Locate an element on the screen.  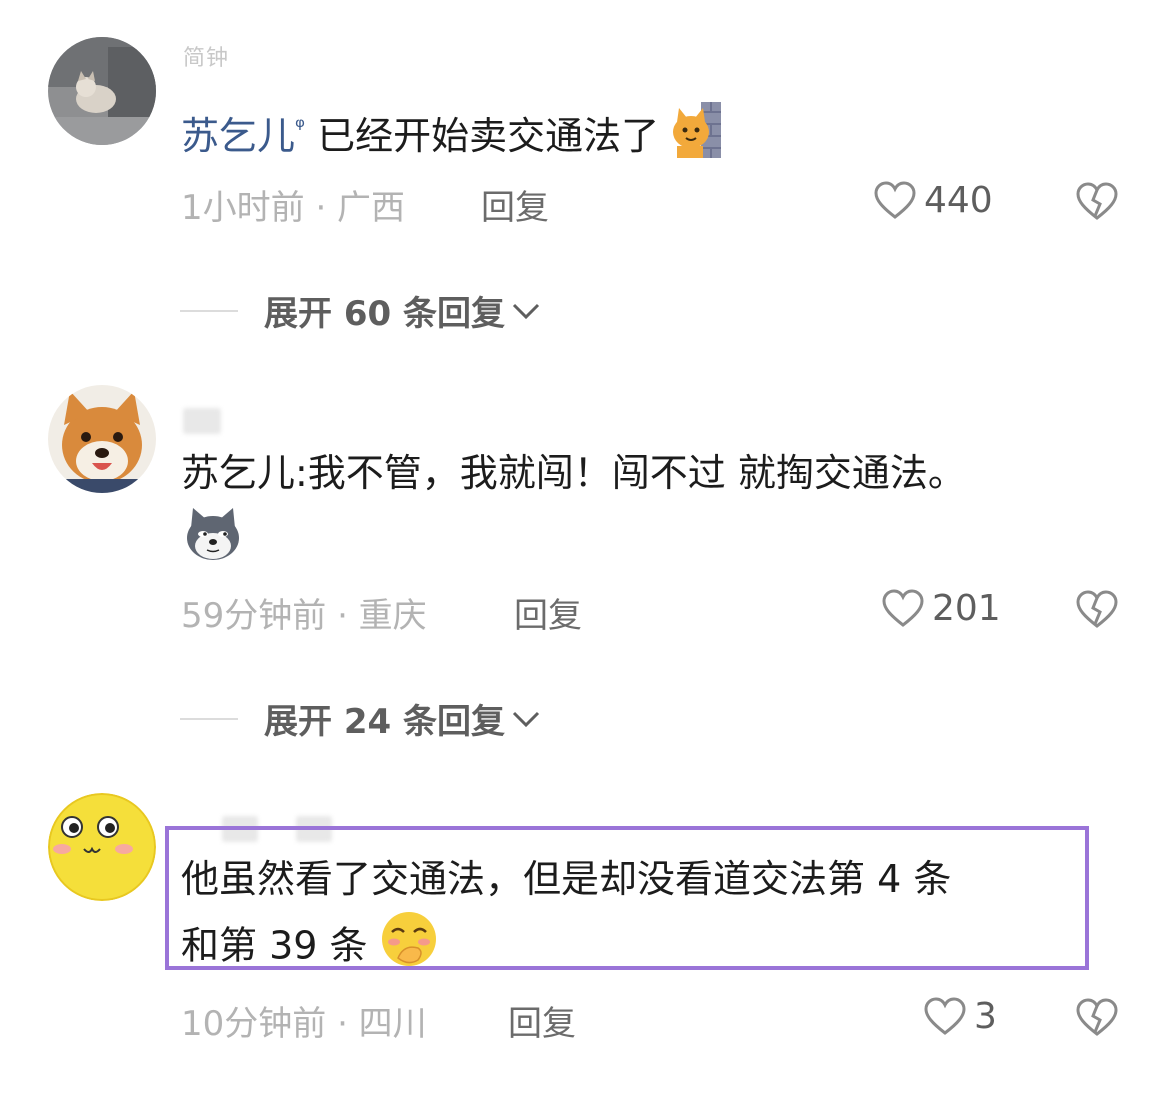
comment-text-line2: 和第 39 条 is located at coordinates (309, 948).